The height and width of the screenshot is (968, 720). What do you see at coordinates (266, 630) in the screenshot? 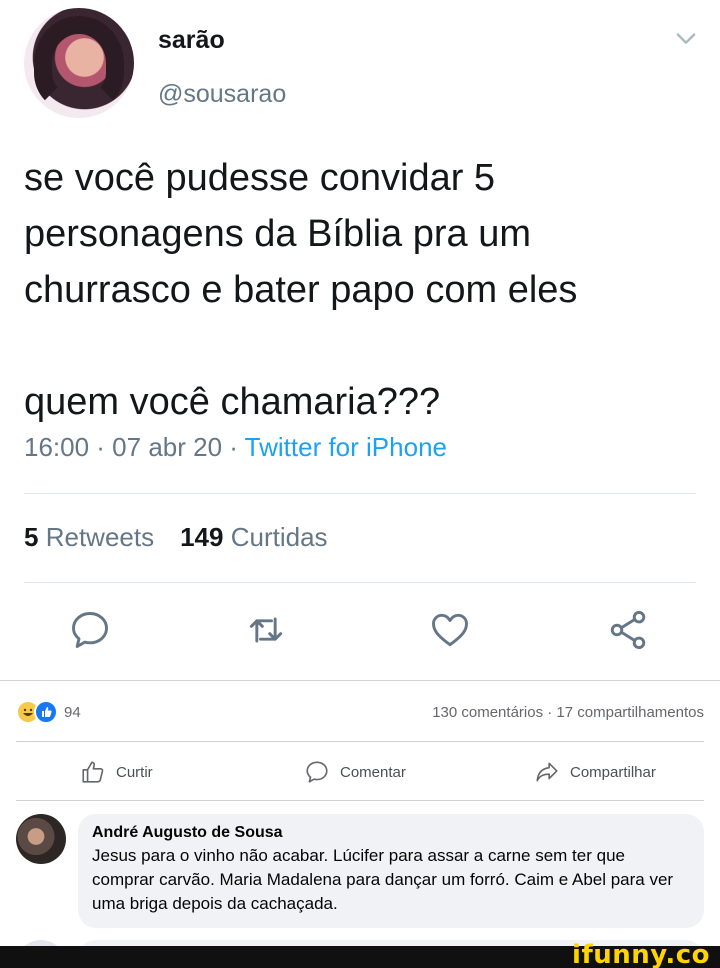
I see `retweet-icon` at bounding box center [266, 630].